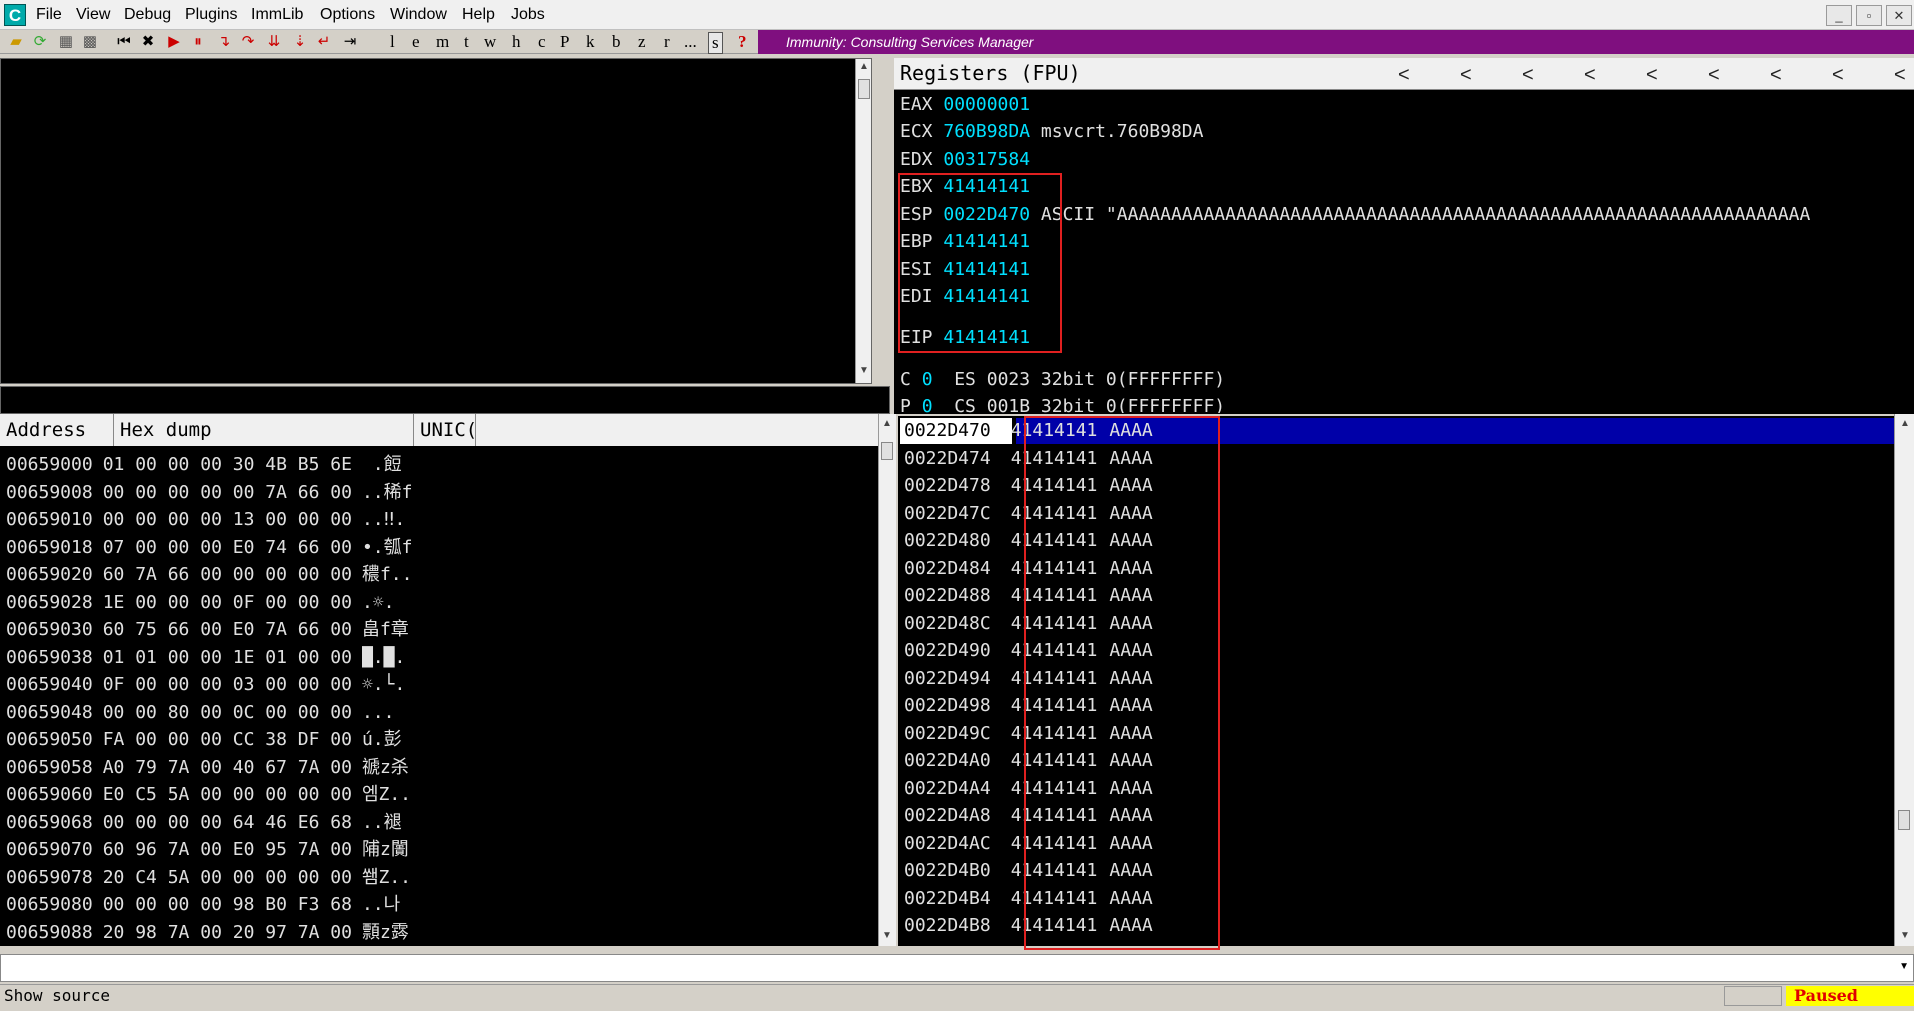  Describe the element at coordinates (418, 15) in the screenshot. I see `menu-window: Window` at that location.